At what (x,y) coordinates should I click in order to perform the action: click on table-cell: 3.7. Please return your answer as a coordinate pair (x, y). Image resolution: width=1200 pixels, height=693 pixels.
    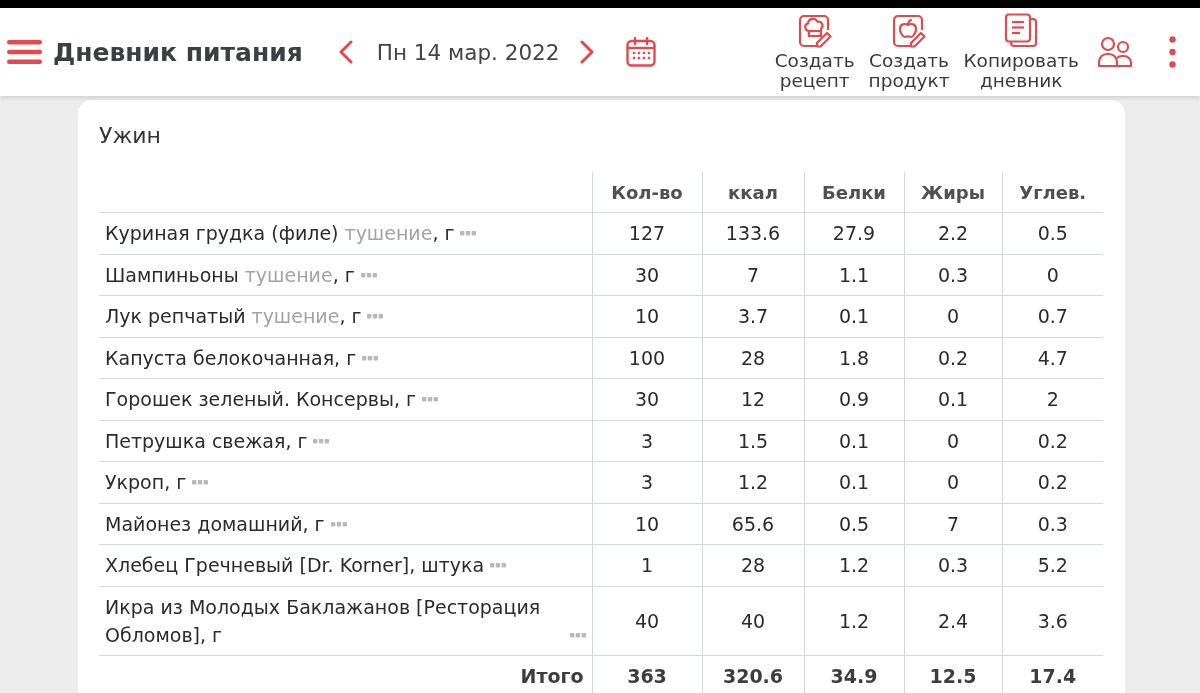
    Looking at the image, I should click on (753, 316).